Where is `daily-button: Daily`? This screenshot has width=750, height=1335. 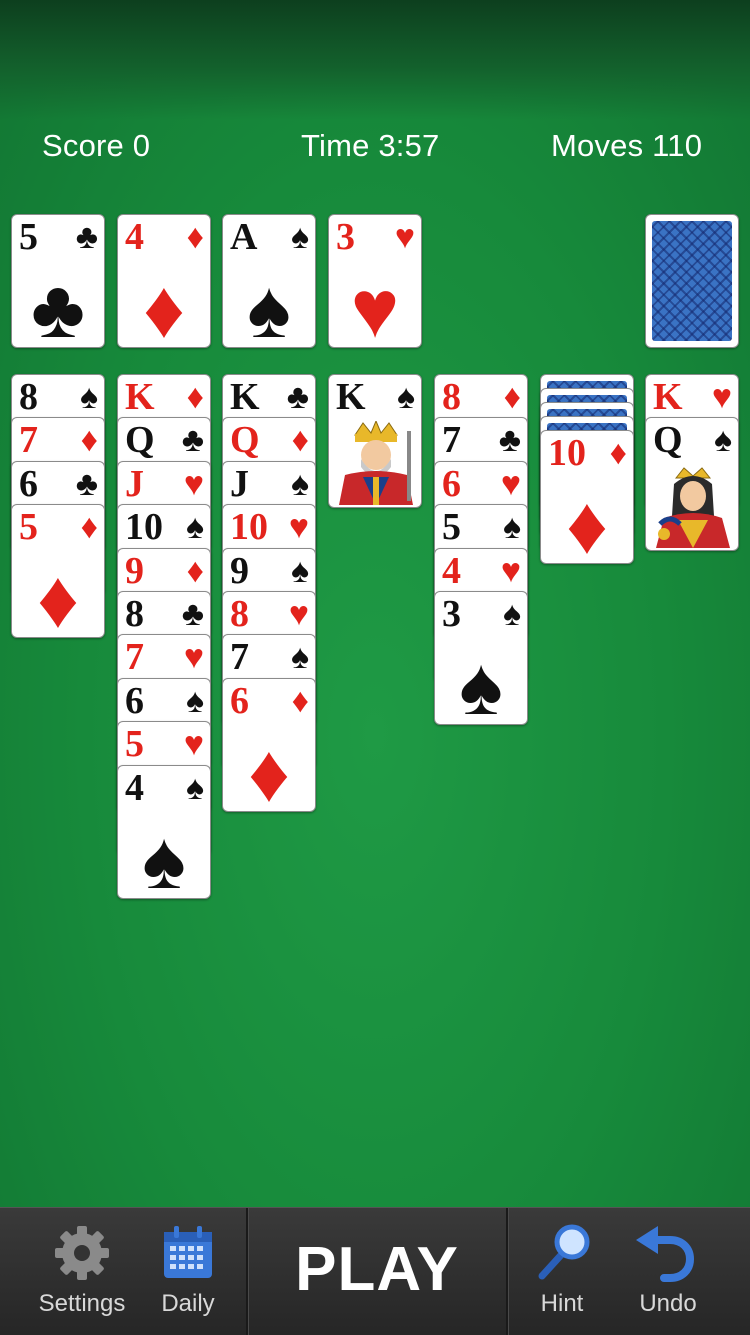
daily-button: Daily is located at coordinates (188, 1271).